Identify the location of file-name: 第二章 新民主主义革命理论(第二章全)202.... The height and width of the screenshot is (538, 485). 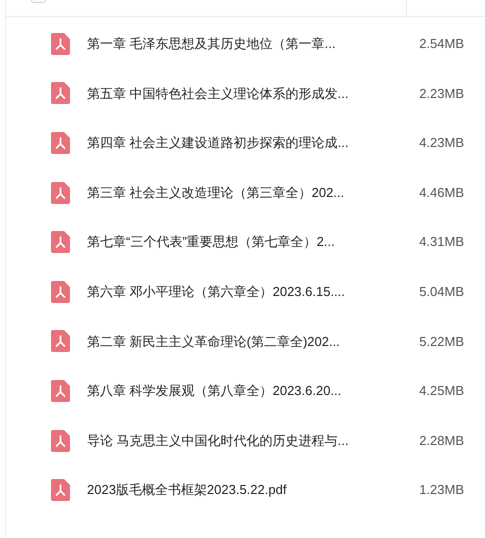
(232, 342).